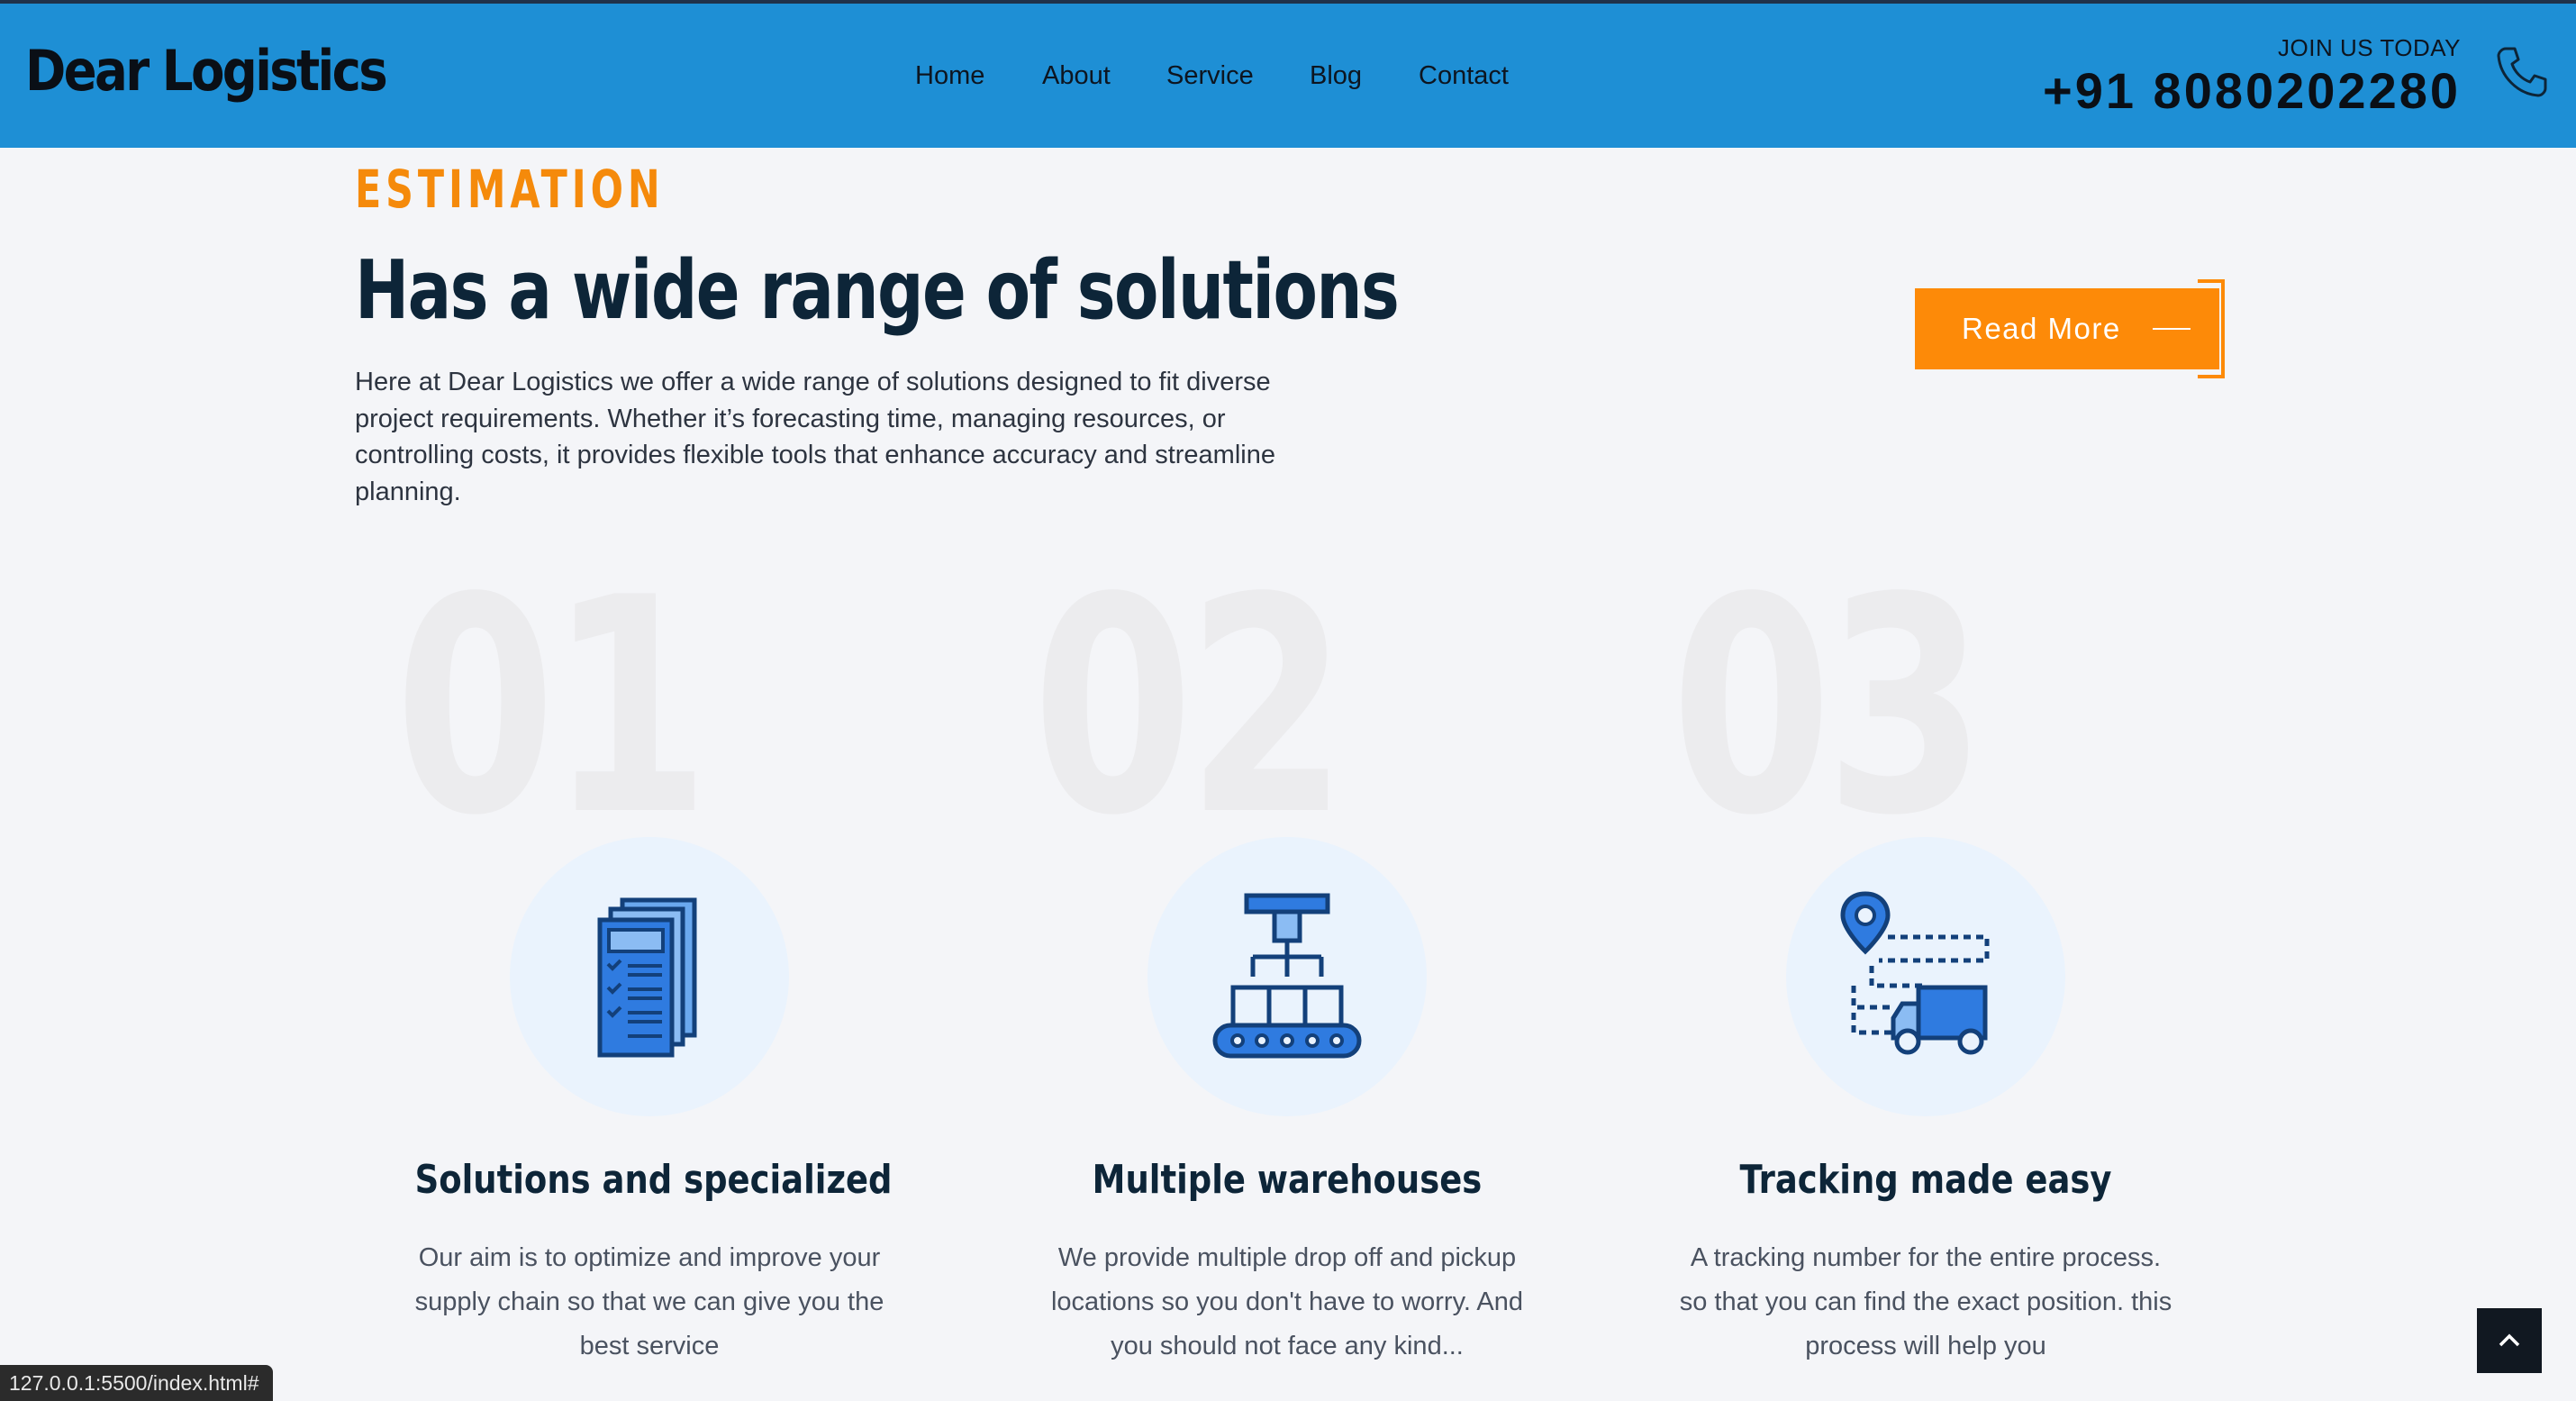  Describe the element at coordinates (1336, 76) in the screenshot. I see `nav-blog: Blog` at that location.